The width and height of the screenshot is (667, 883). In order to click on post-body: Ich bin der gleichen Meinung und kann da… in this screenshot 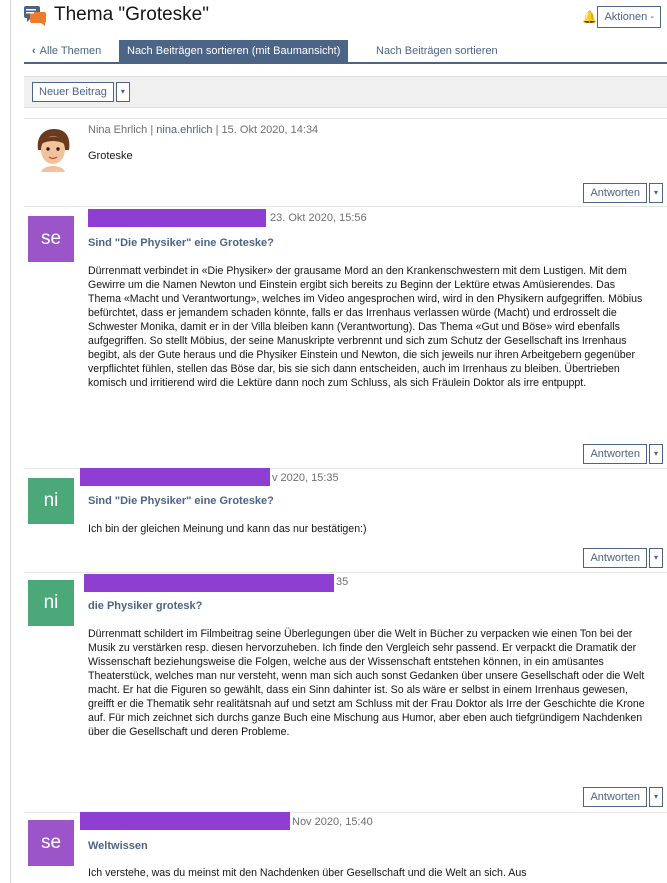, I will do `click(227, 529)`.